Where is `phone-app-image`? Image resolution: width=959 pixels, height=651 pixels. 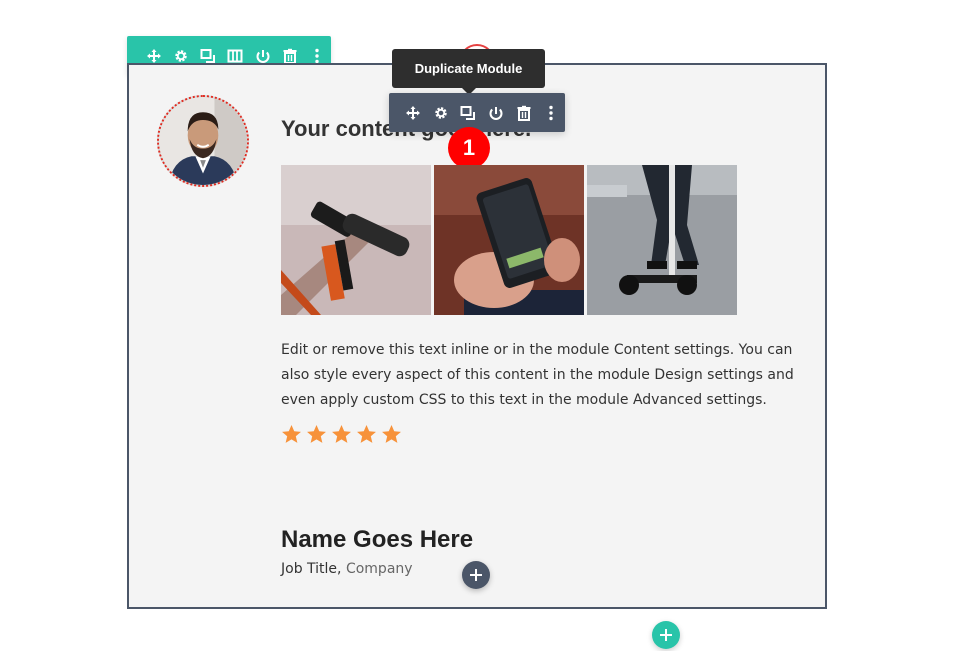
phone-app-image is located at coordinates (509, 240).